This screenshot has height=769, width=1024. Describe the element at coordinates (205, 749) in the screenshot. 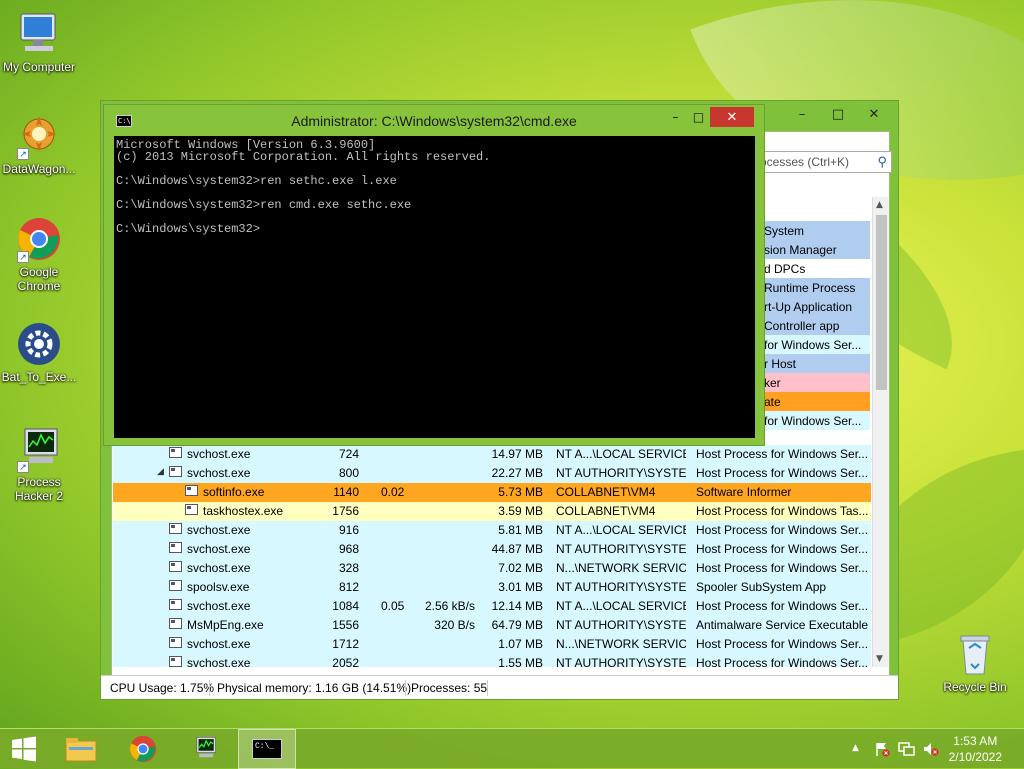

I see `taskbar-process-hacker` at that location.